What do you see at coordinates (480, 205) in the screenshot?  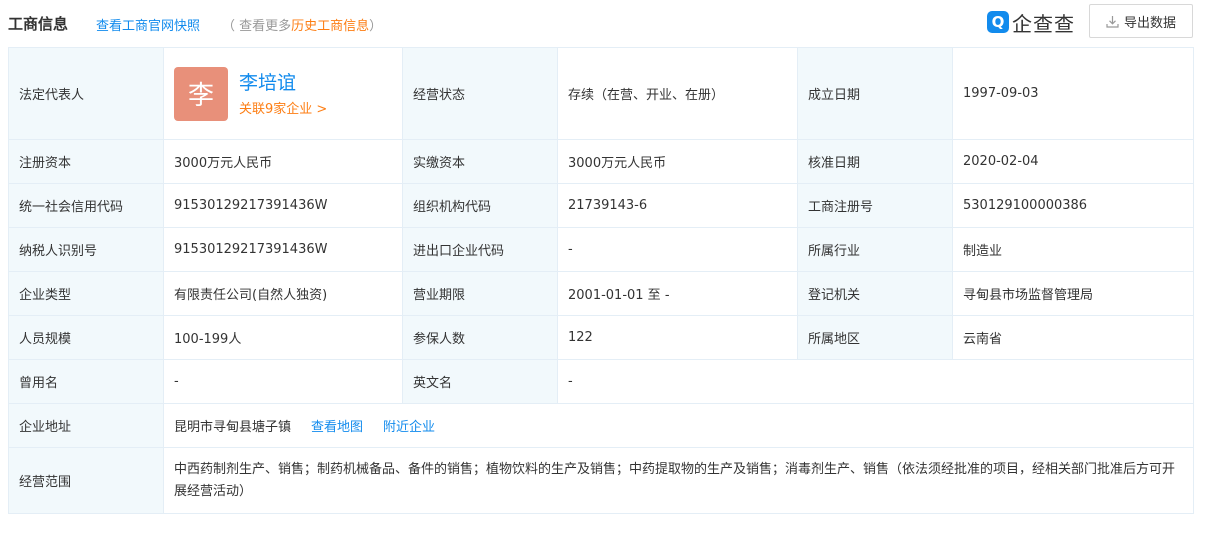 I see `org-code-label: 组织机构代码` at bounding box center [480, 205].